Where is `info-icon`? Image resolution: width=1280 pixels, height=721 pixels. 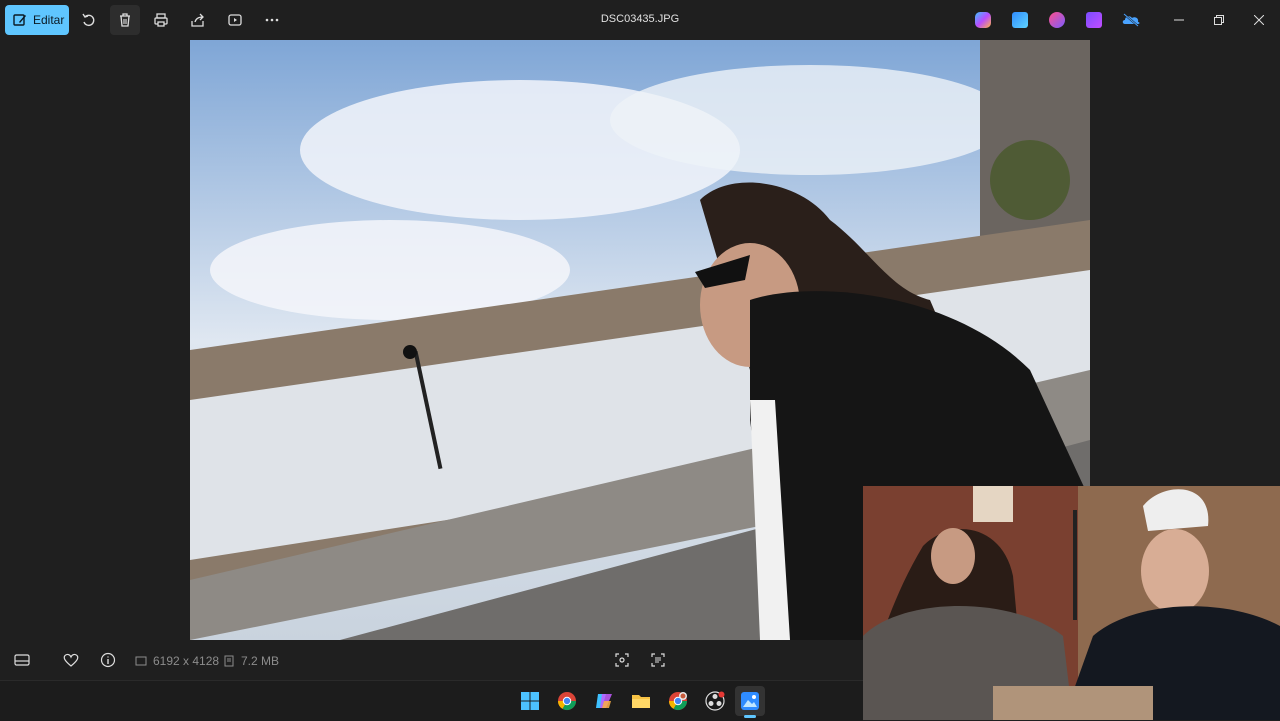
info-icon is located at coordinates (108, 660).